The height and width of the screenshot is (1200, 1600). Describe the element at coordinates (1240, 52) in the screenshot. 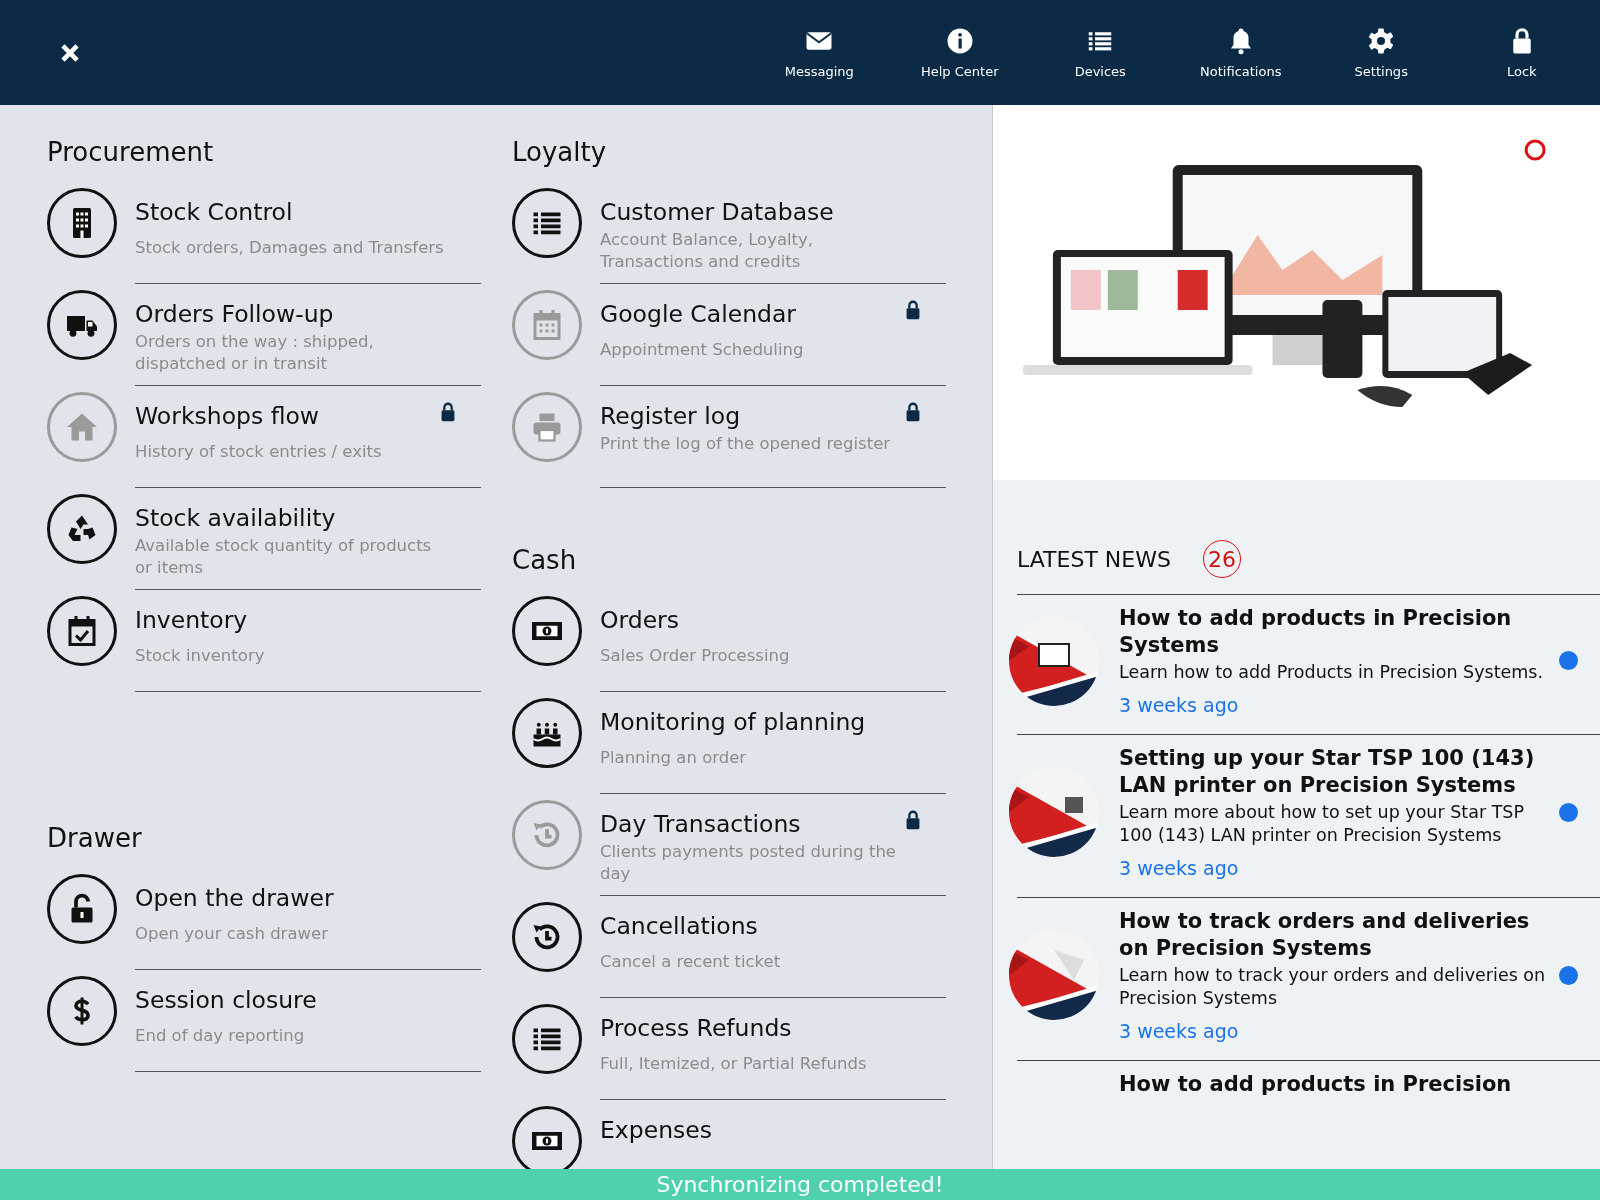

I see `toolbar-button: Notifications` at that location.